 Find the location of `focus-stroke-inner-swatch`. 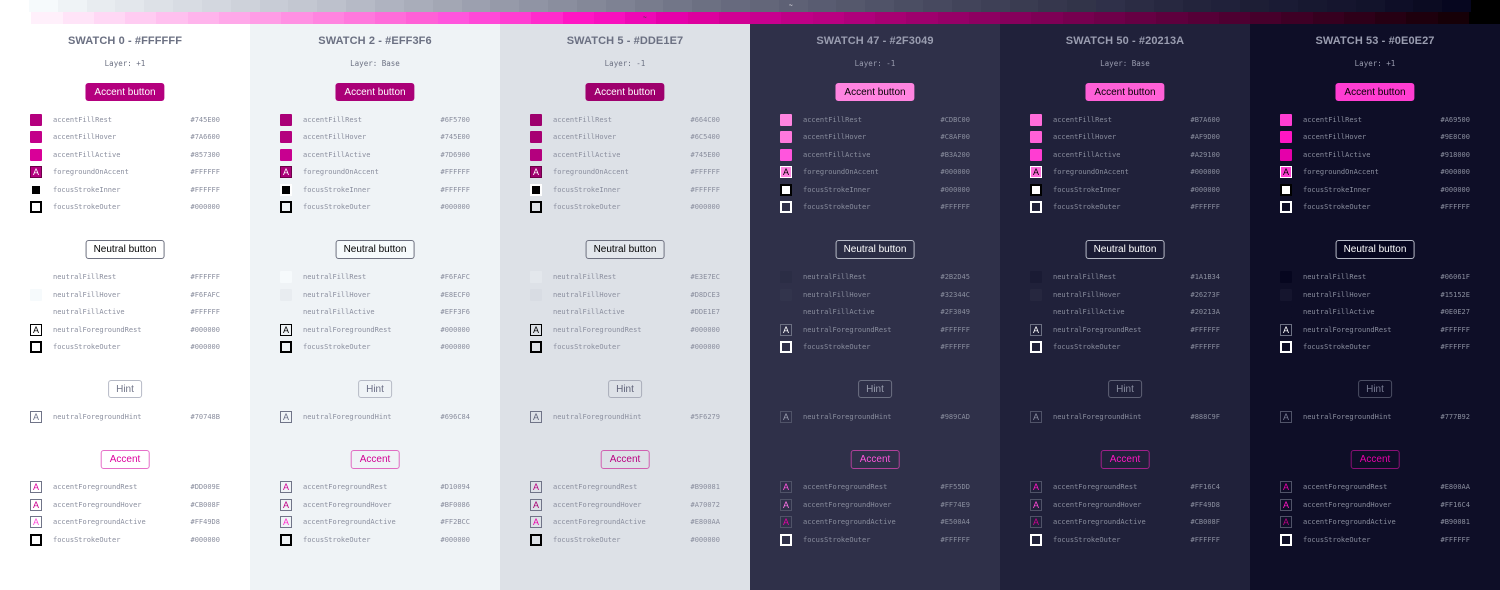

focus-stroke-inner-swatch is located at coordinates (786, 190).